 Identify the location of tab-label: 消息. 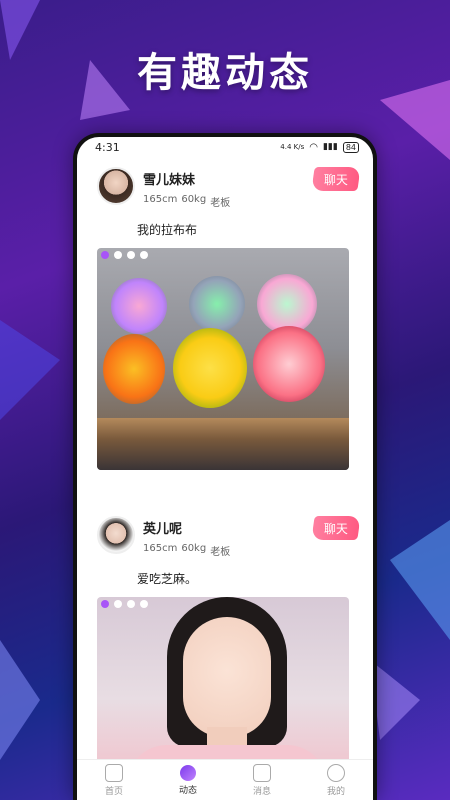
(261, 791).